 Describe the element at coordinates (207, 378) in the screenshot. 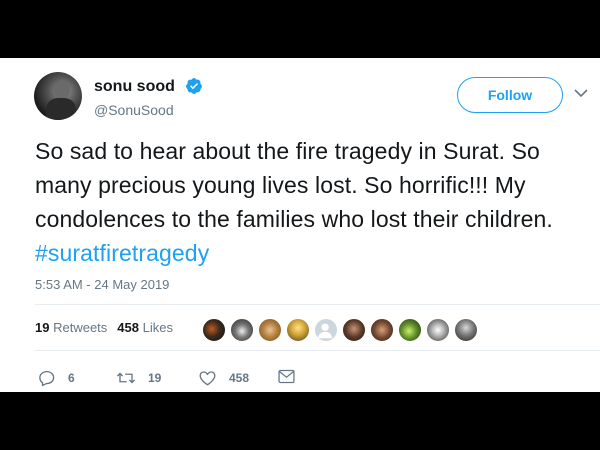

I see `heart-icon` at that location.